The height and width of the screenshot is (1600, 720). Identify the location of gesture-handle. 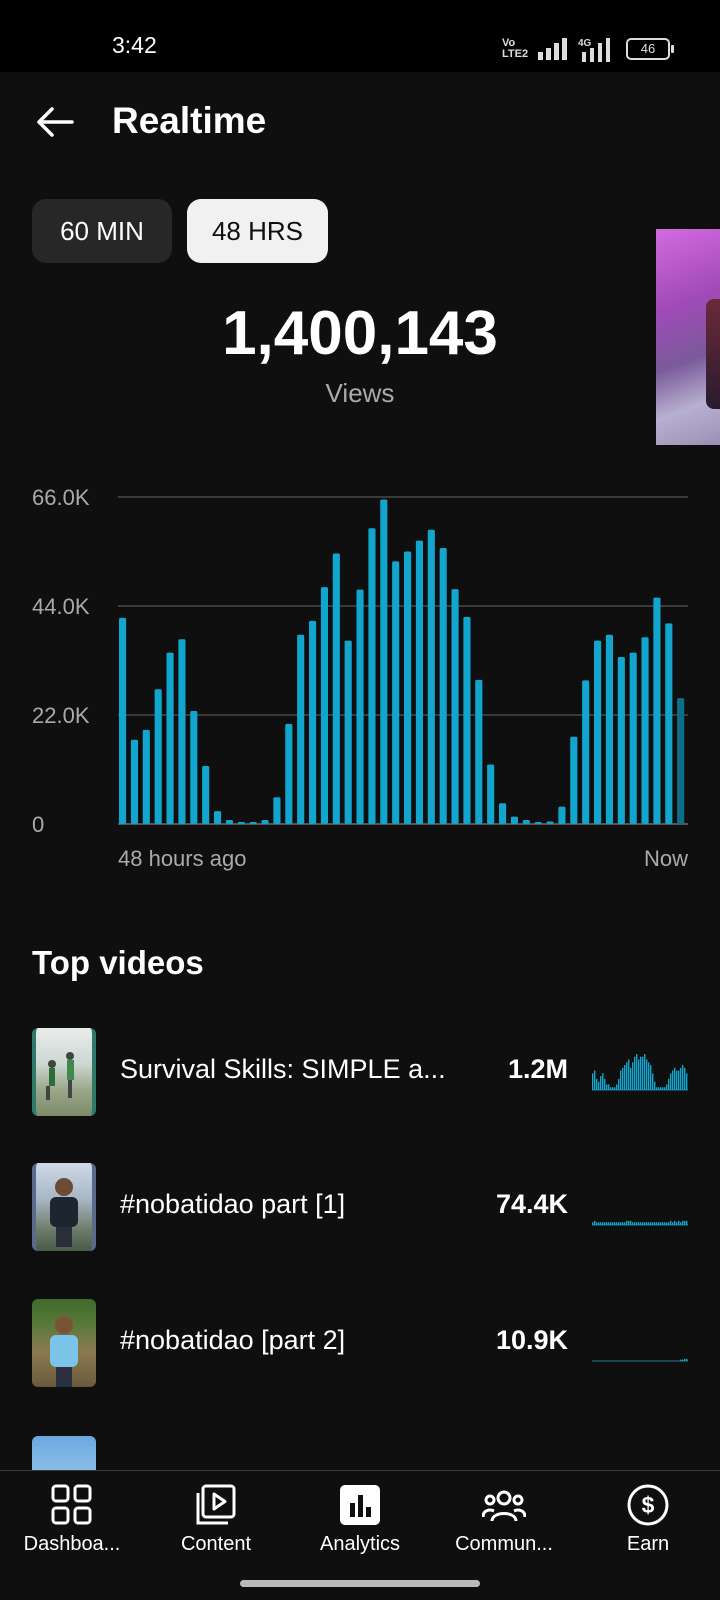
(360, 1583).